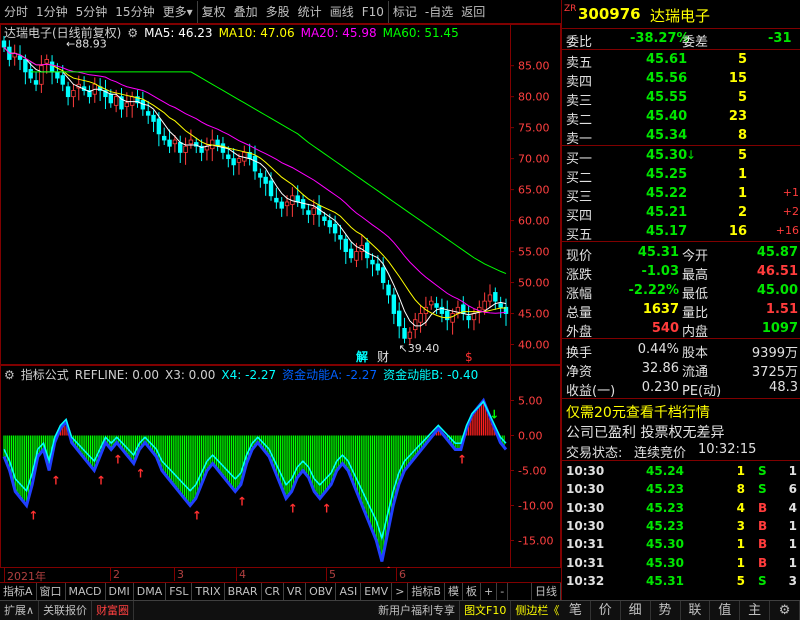 The width and height of the screenshot is (800, 620). What do you see at coordinates (404, 11) in the screenshot?
I see `toolbar-item: 标记` at bounding box center [404, 11].